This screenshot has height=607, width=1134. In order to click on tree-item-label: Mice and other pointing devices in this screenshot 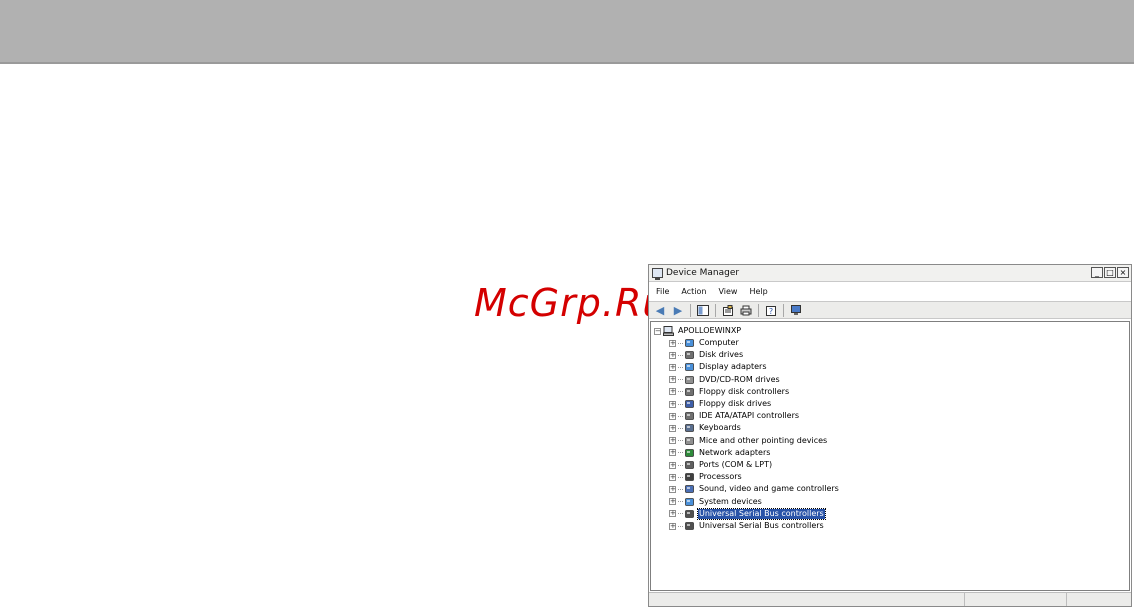, I will do `click(763, 440)`.